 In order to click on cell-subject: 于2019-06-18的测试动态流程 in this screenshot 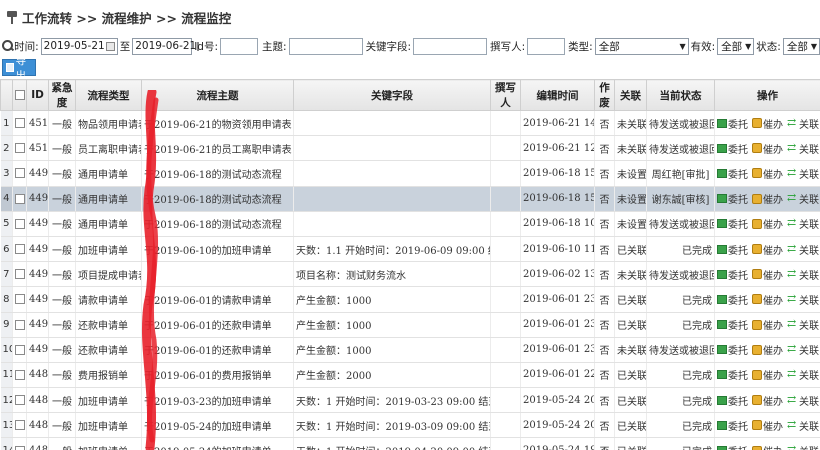, I will do `click(217, 173)`.